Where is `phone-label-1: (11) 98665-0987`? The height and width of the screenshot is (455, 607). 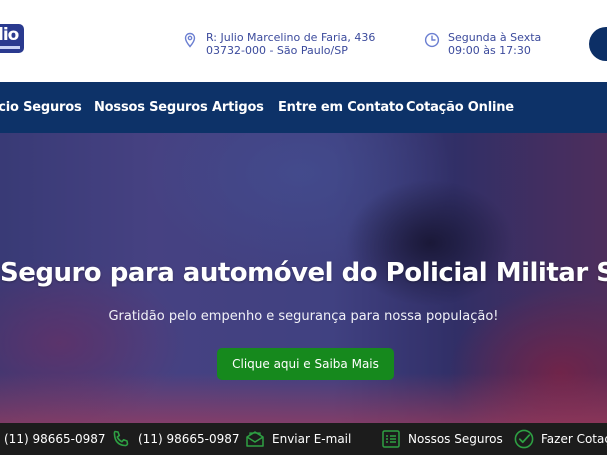 phone-label-1: (11) 98665-0987 is located at coordinates (55, 439).